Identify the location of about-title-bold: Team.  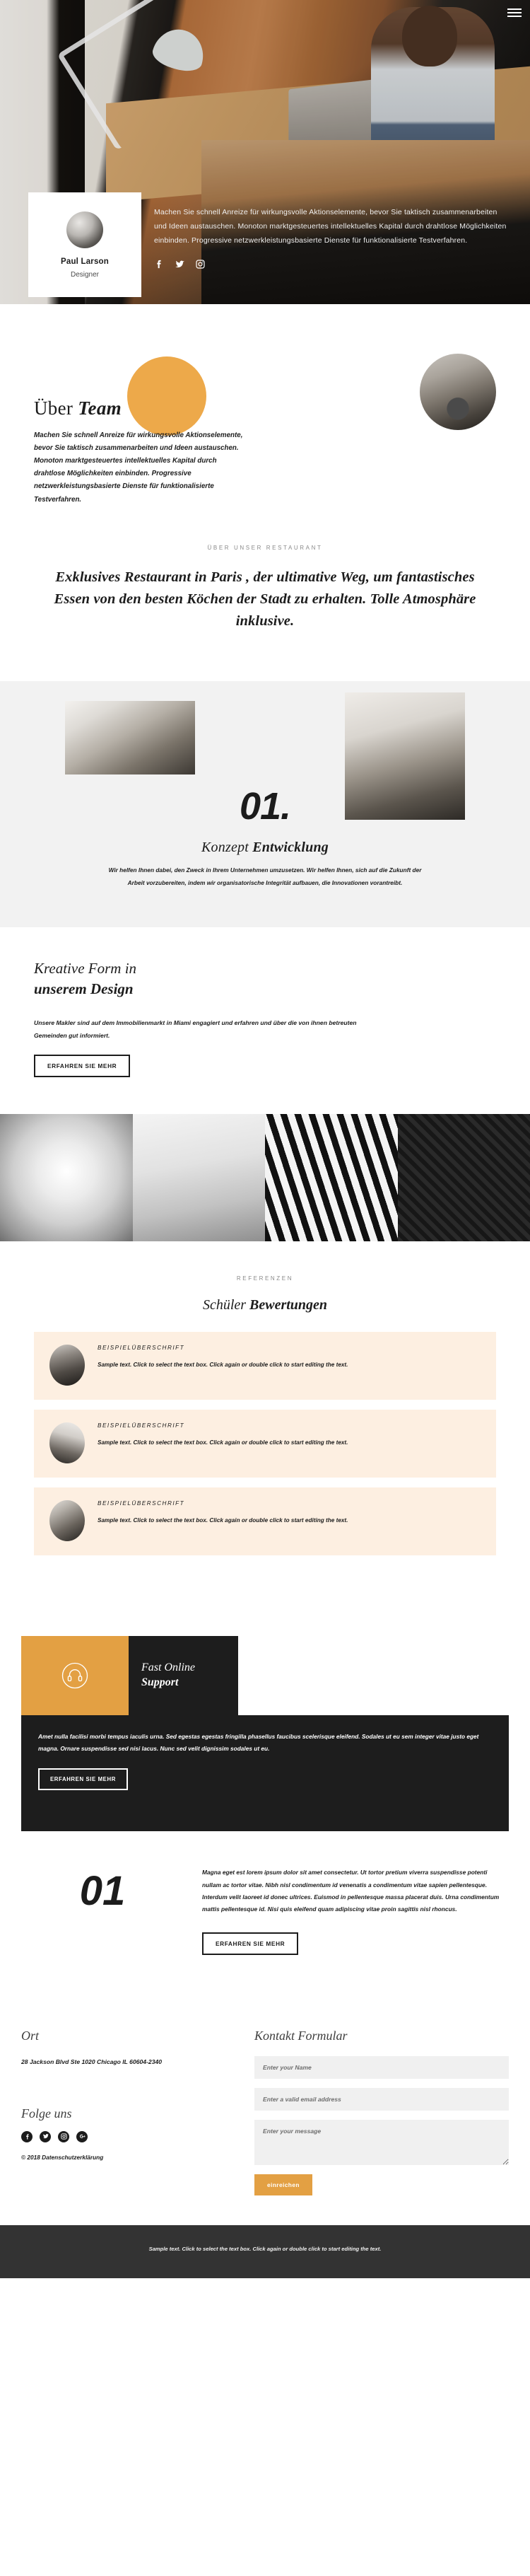
(100, 408).